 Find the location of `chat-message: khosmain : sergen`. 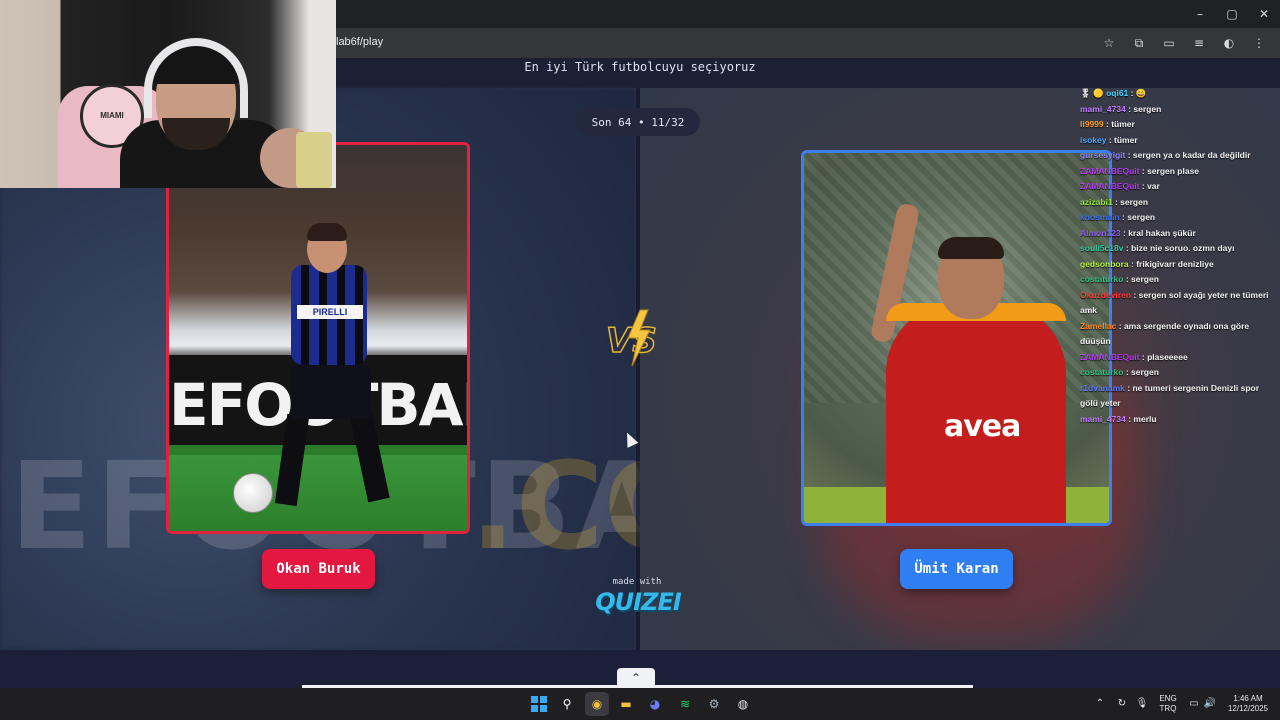

chat-message: khosmain : sergen is located at coordinates (1178, 218).